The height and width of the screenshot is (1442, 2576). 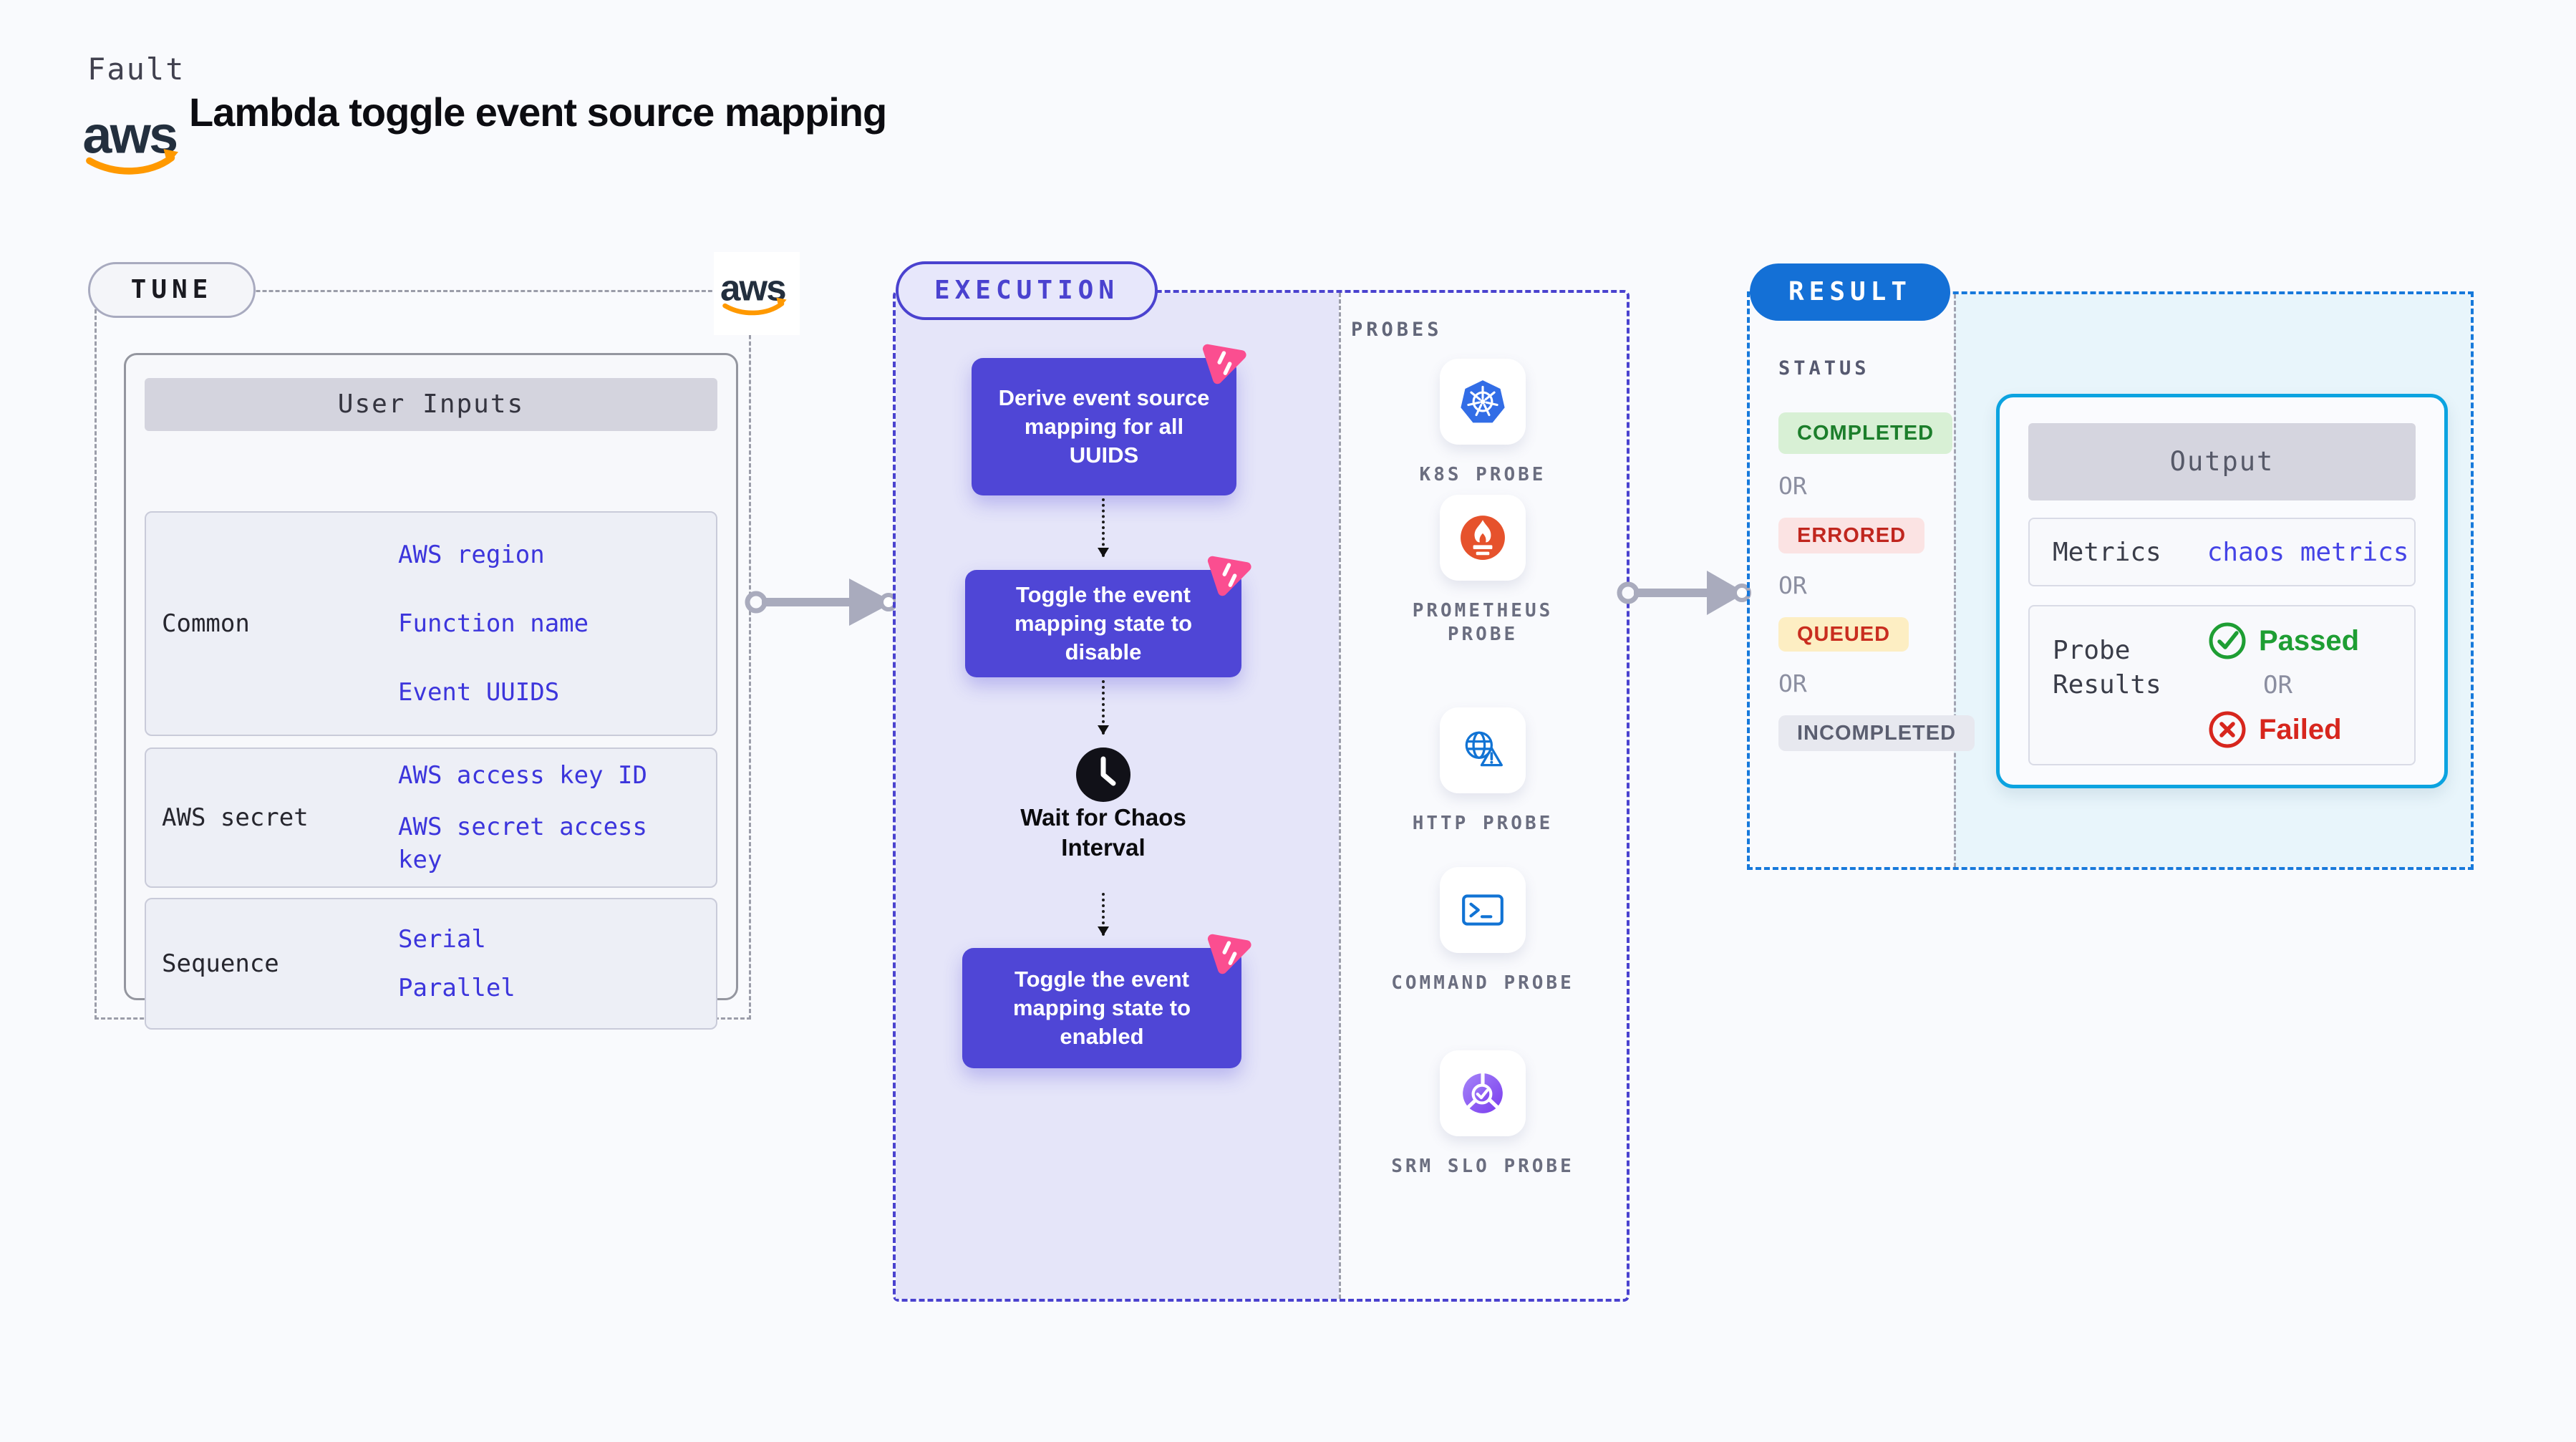 I want to click on probe-prometheus: PROMETHEUS PROBE, so click(x=1483, y=571).